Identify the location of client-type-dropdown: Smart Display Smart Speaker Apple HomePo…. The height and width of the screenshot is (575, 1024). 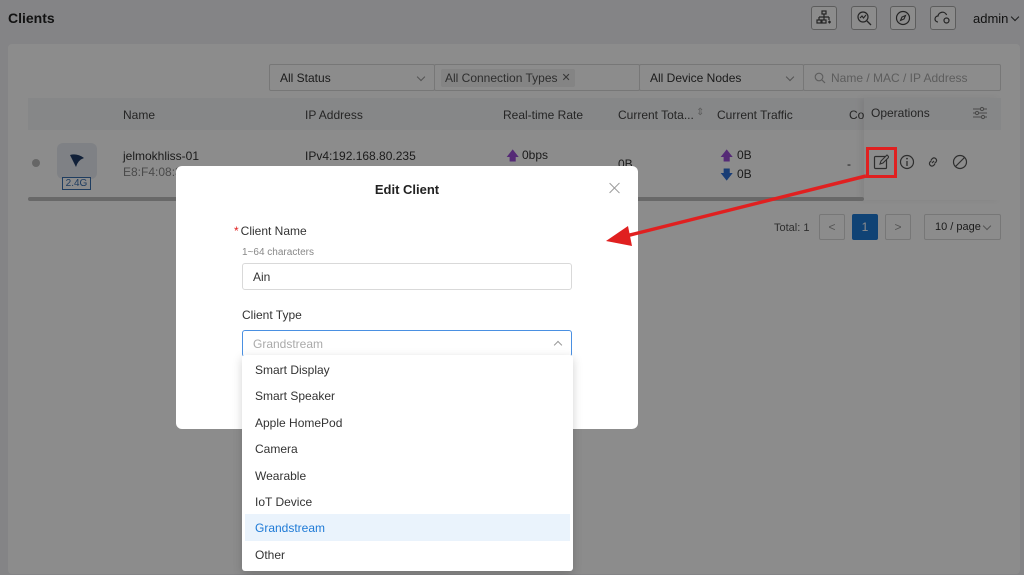
(407, 463).